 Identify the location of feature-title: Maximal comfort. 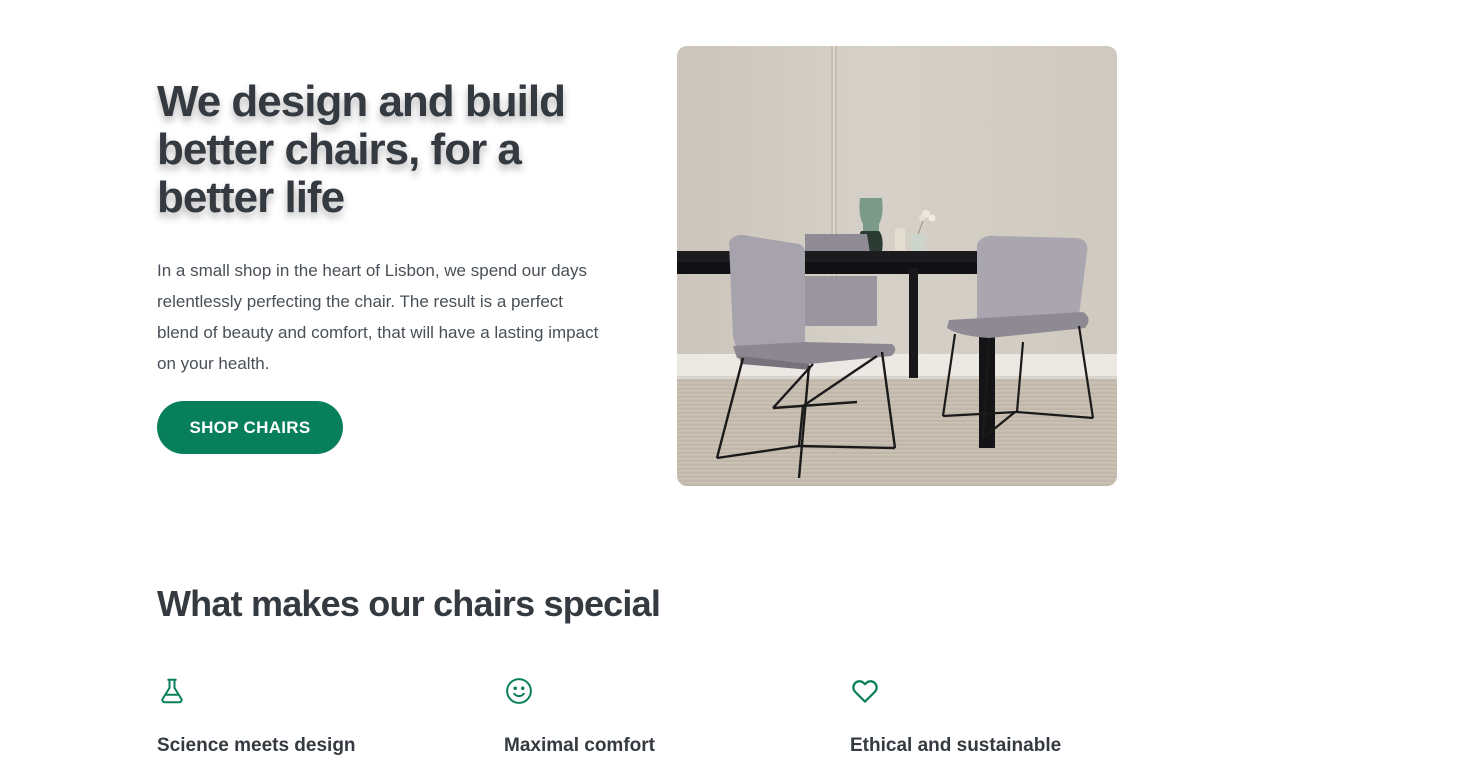
(579, 745).